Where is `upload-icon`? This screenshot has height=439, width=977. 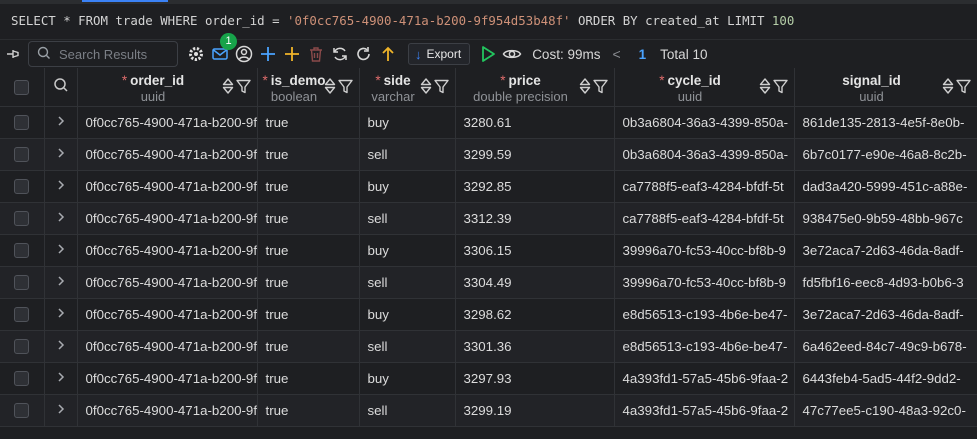 upload-icon is located at coordinates (388, 54).